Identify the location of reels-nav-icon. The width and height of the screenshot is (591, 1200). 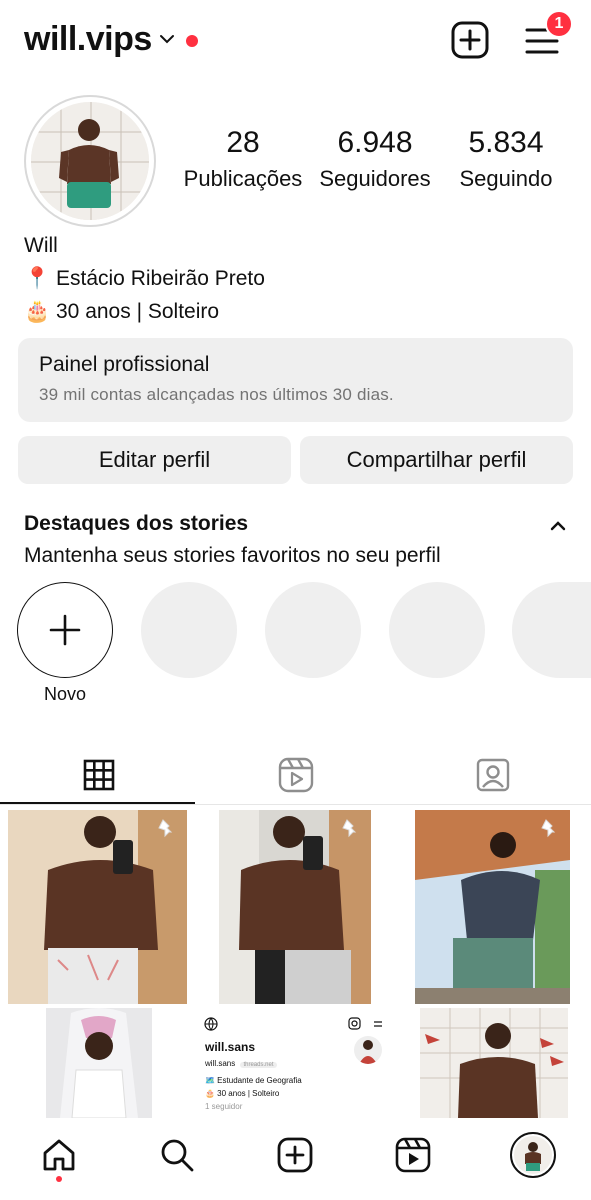
(413, 1155).